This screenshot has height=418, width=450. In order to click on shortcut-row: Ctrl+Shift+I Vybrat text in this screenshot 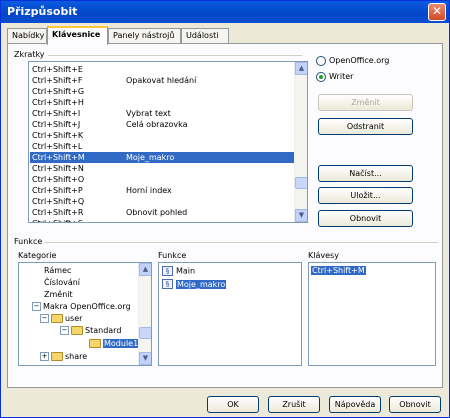, I will do `click(162, 113)`.